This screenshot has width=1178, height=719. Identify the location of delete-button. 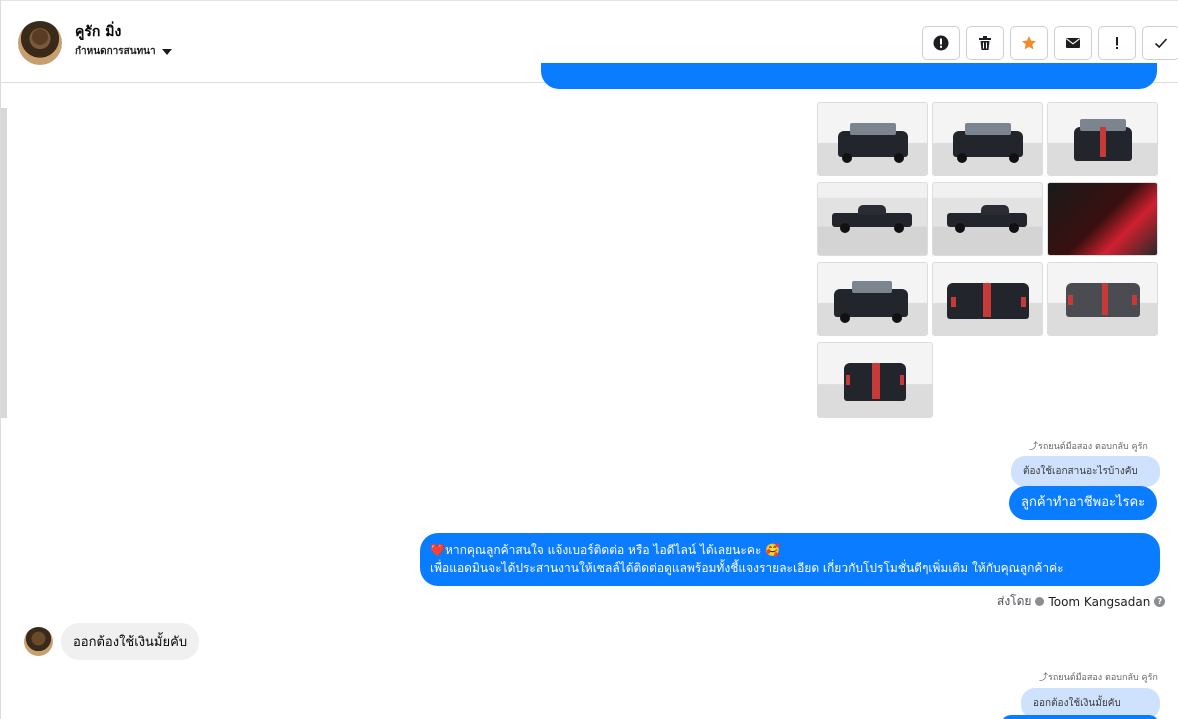
(985, 43).